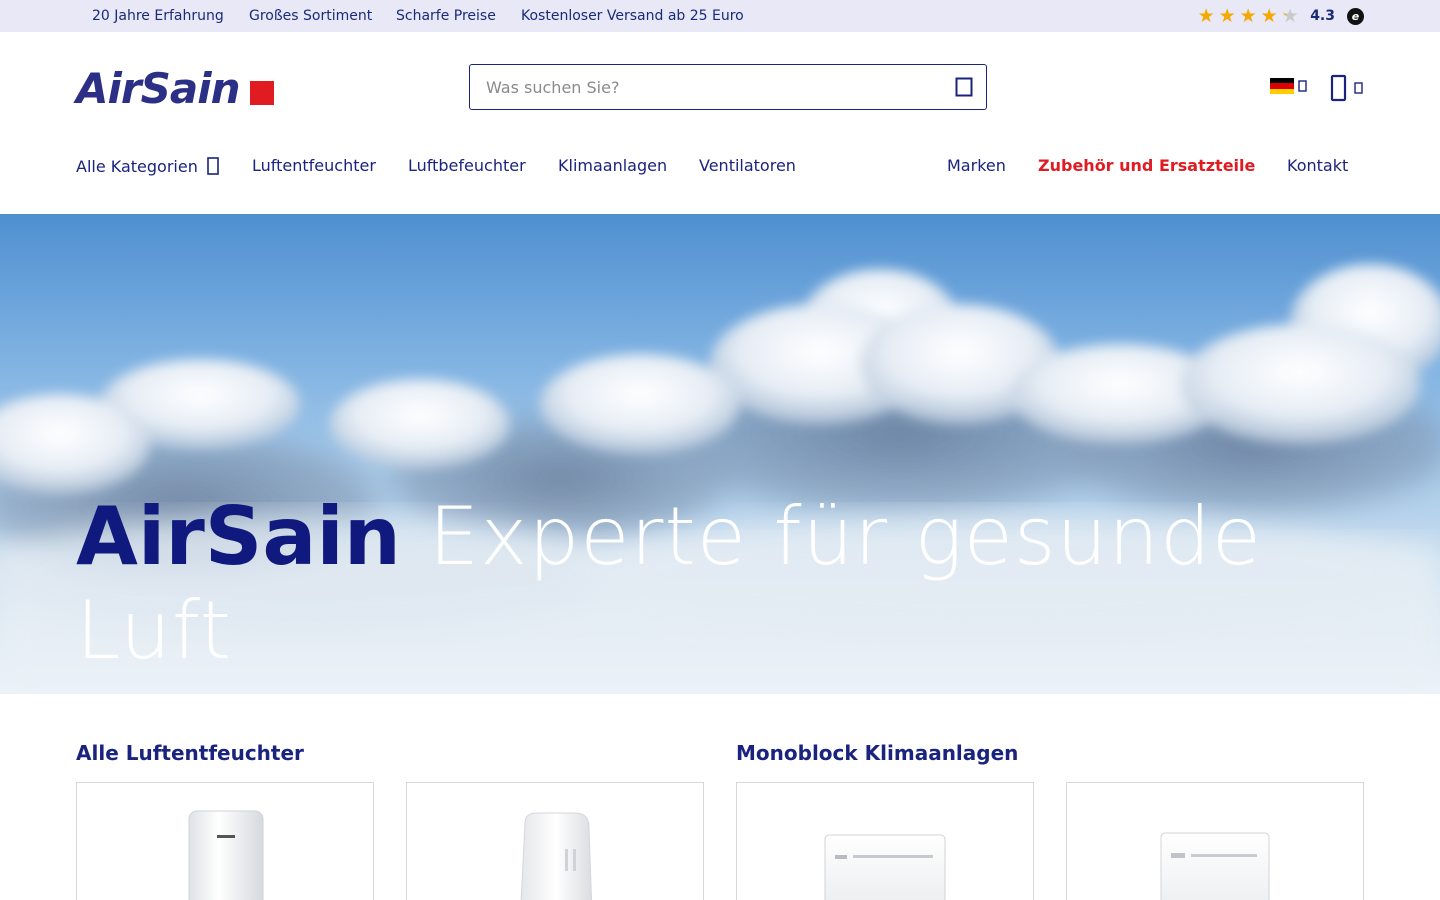 The width and height of the screenshot is (1440, 900). Describe the element at coordinates (1355, 16) in the screenshot. I see `trusted-shops-badge-icon: e` at that location.